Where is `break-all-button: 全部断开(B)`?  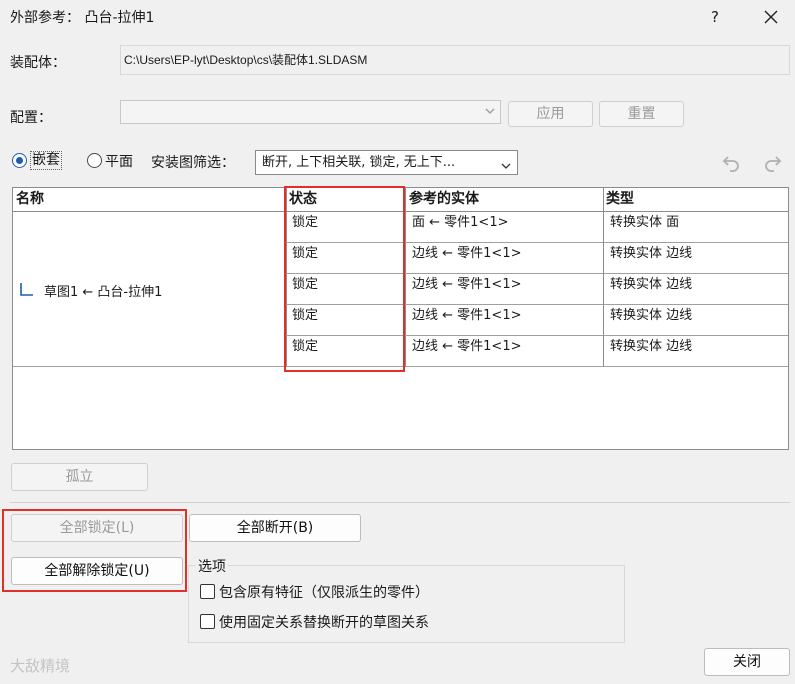
break-all-button: 全部断开(B) is located at coordinates (275, 528).